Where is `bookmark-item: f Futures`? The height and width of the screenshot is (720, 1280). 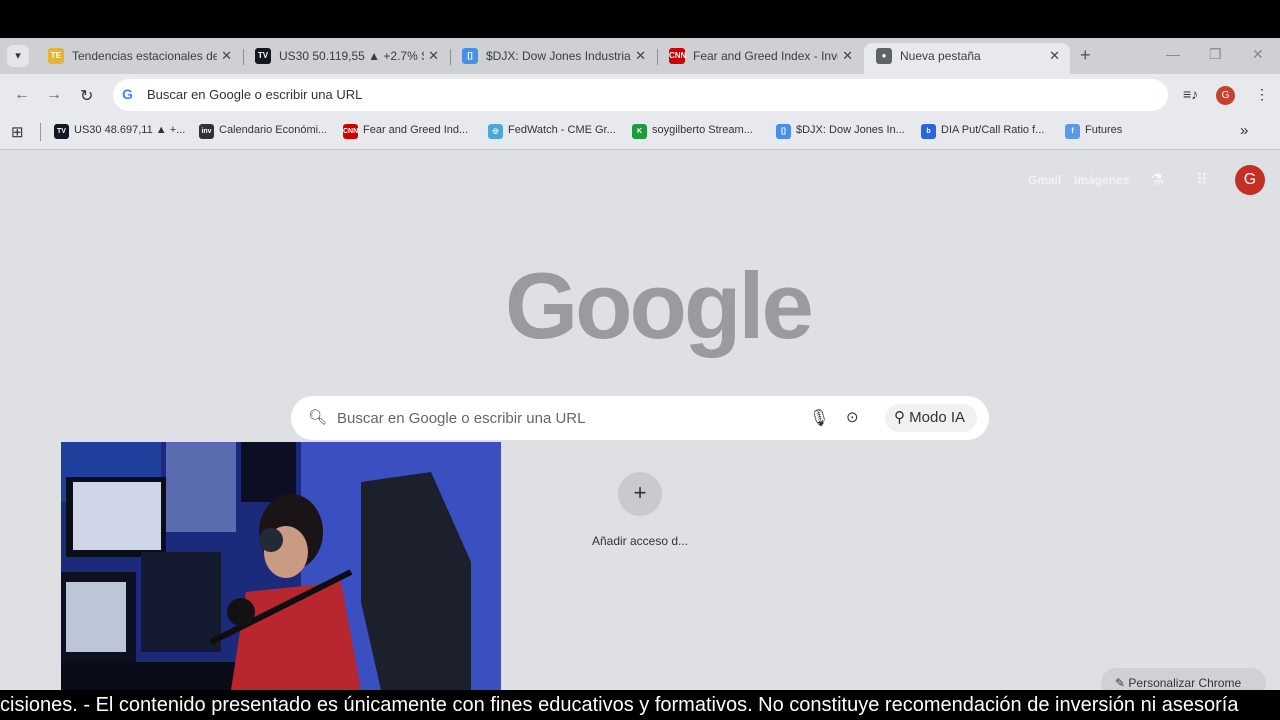
bookmark-item: f Futures is located at coordinates (1094, 131).